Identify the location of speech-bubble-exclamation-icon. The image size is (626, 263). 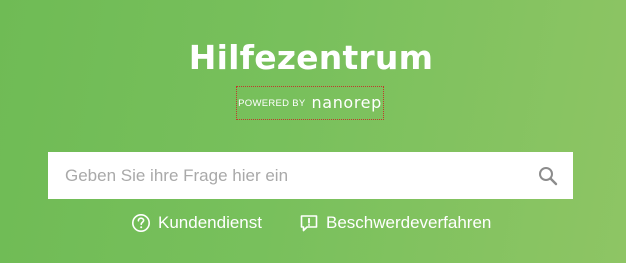
(309, 223).